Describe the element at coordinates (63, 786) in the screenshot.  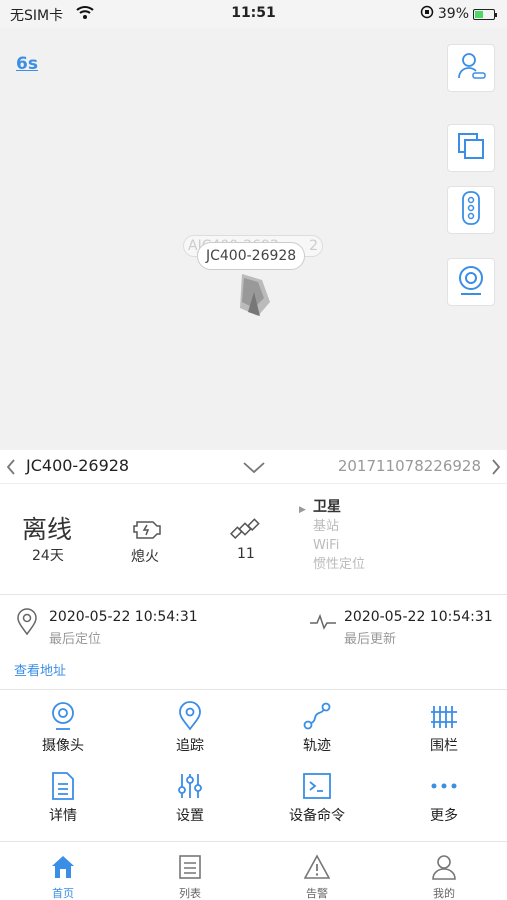
I see `document-icon` at that location.